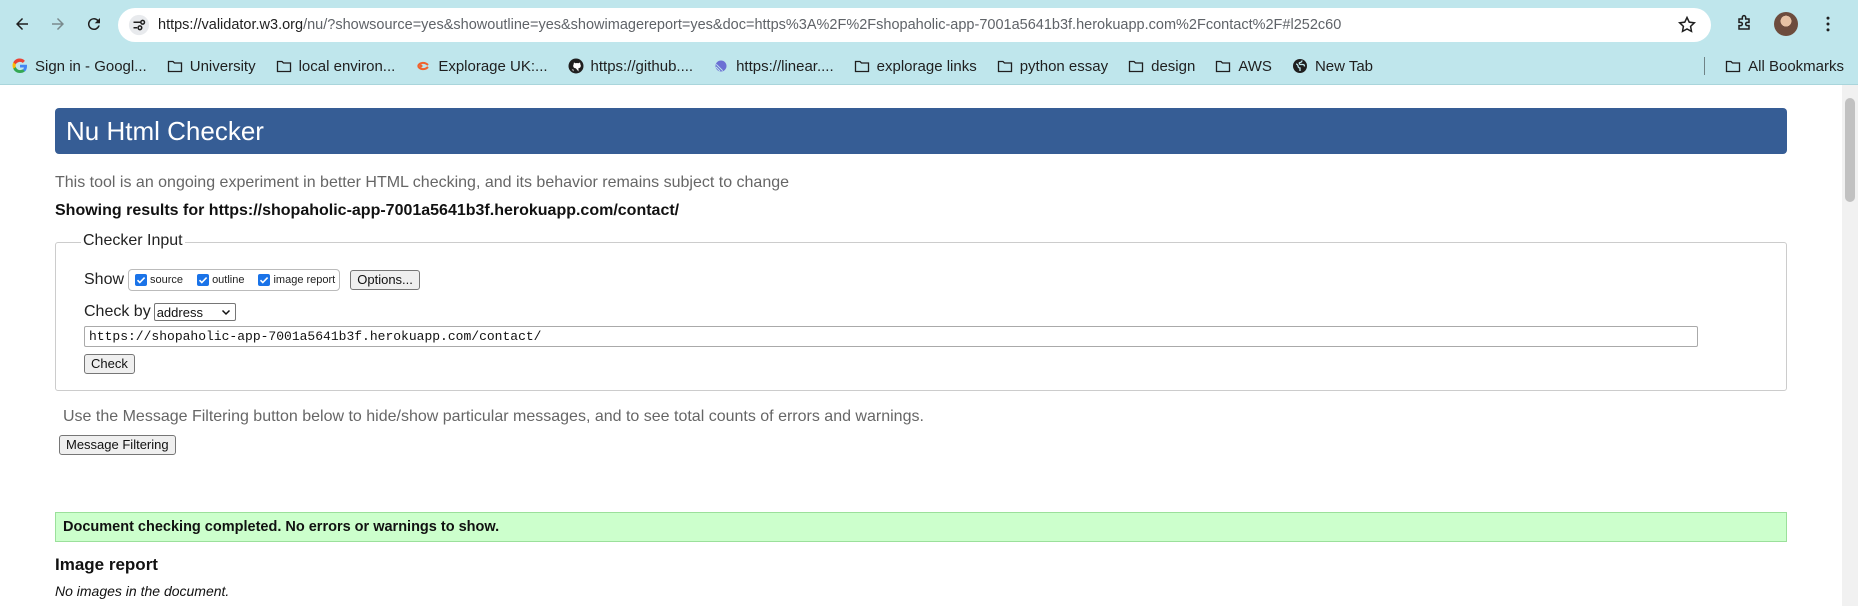 The height and width of the screenshot is (606, 1858). I want to click on reload-button, so click(94, 24).